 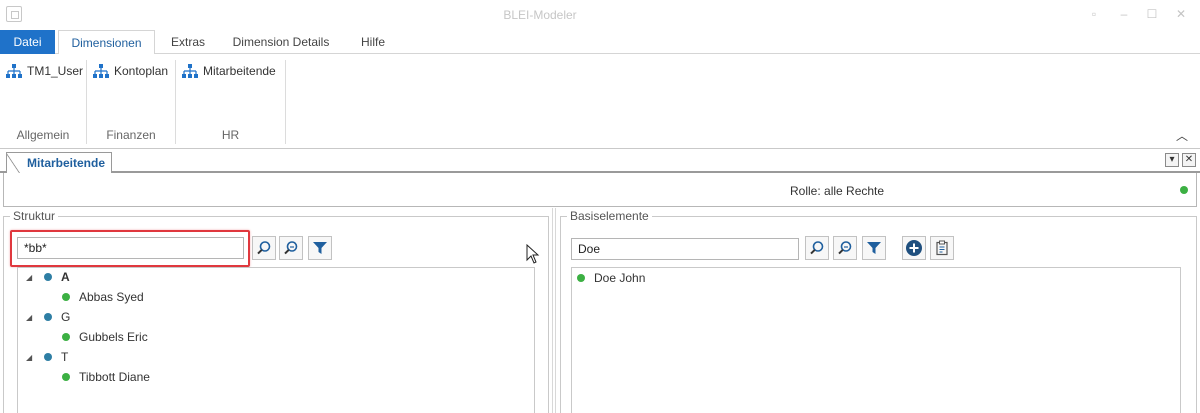 What do you see at coordinates (106, 42) in the screenshot?
I see `tab-dimensionen: Dimensionen` at bounding box center [106, 42].